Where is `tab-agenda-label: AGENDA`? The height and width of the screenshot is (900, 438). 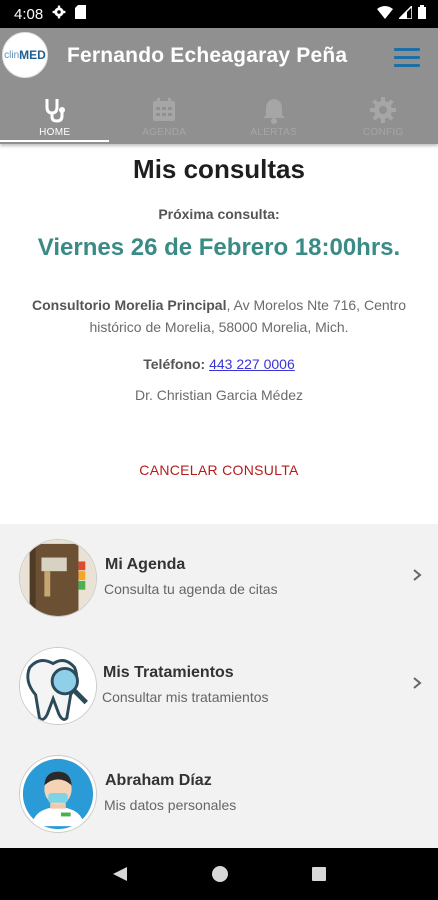 tab-agenda-label: AGENDA is located at coordinates (164, 132).